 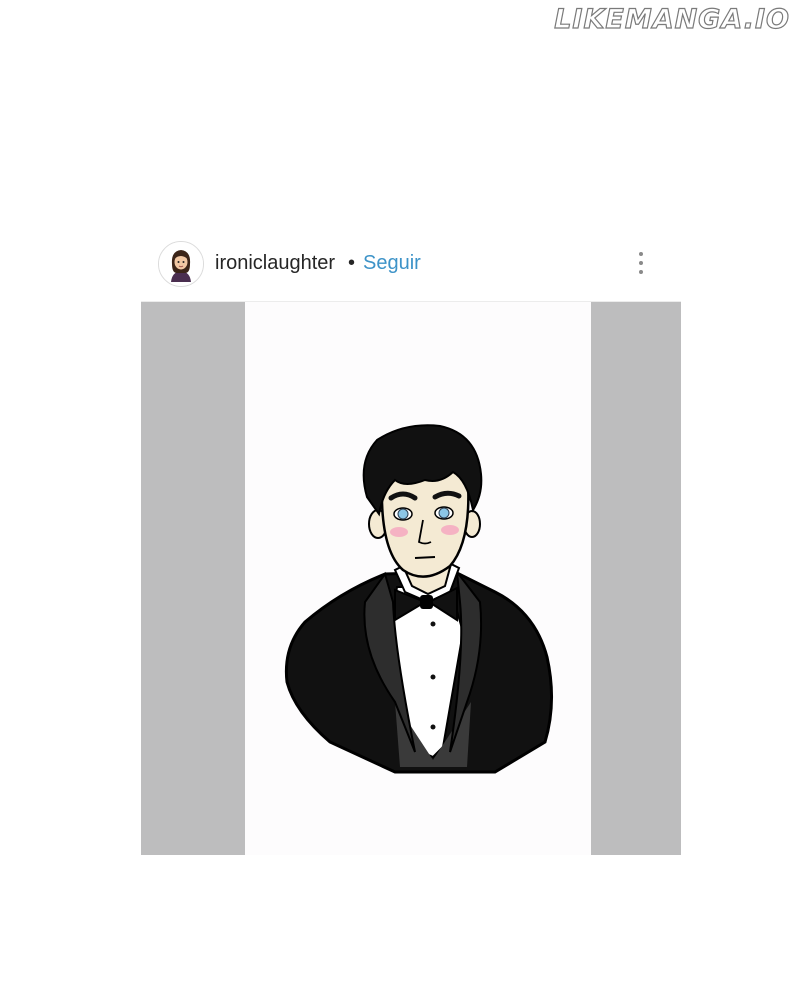 What do you see at coordinates (418, 599) in the screenshot?
I see `tuxedo-man-illustration` at bounding box center [418, 599].